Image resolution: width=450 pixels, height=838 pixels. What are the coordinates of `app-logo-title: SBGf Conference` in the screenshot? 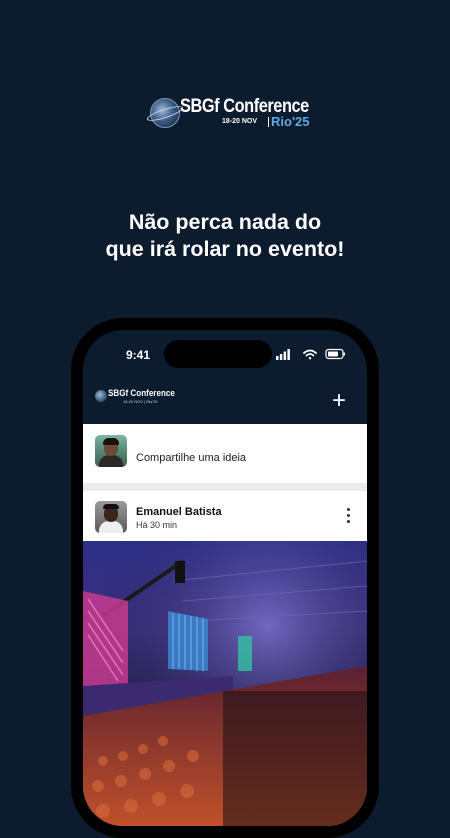 It's located at (141, 393).